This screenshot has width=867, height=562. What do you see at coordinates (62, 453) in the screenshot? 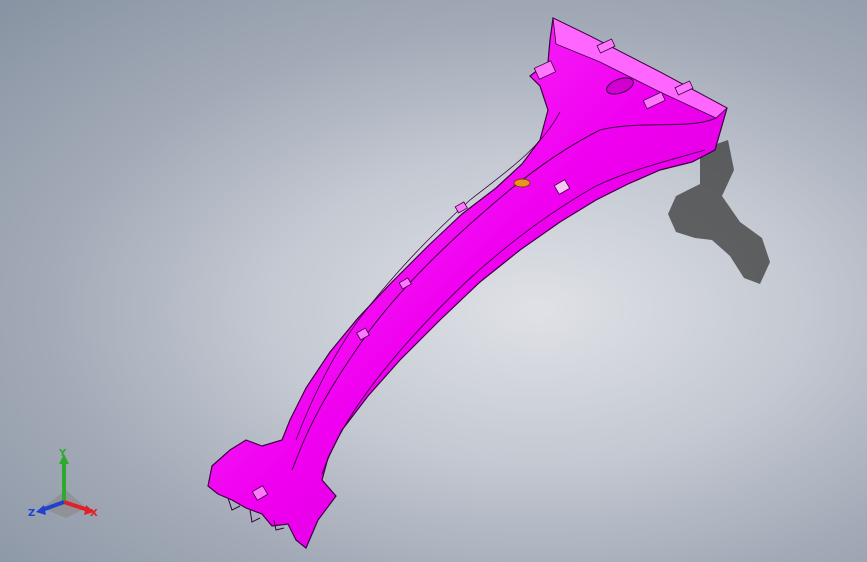
I see `triad-y-label: Y` at bounding box center [62, 453].